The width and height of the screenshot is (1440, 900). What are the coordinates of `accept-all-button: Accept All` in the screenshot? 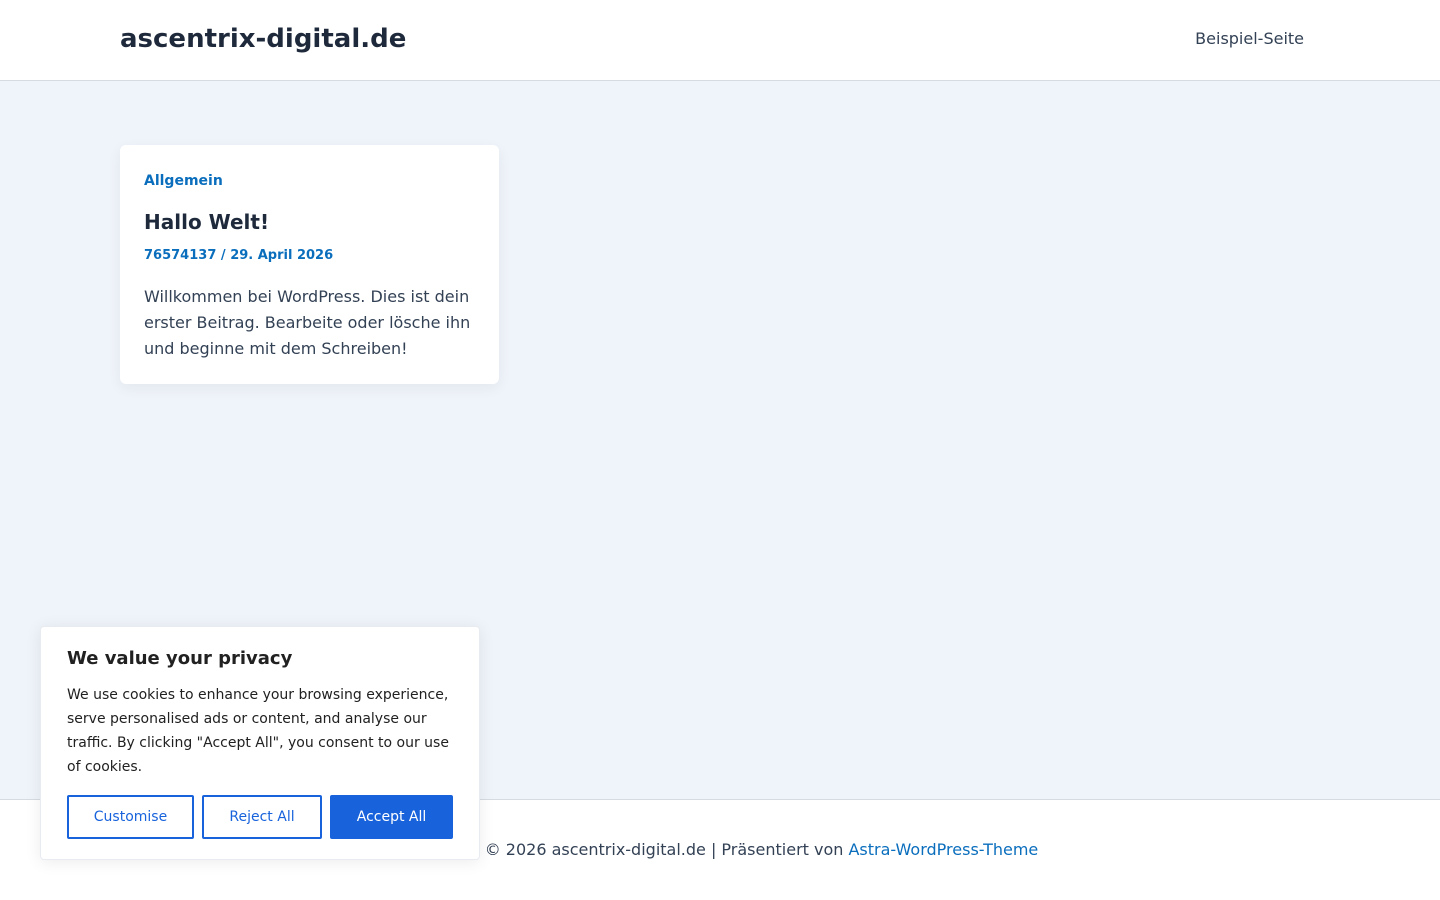 It's located at (391, 817).